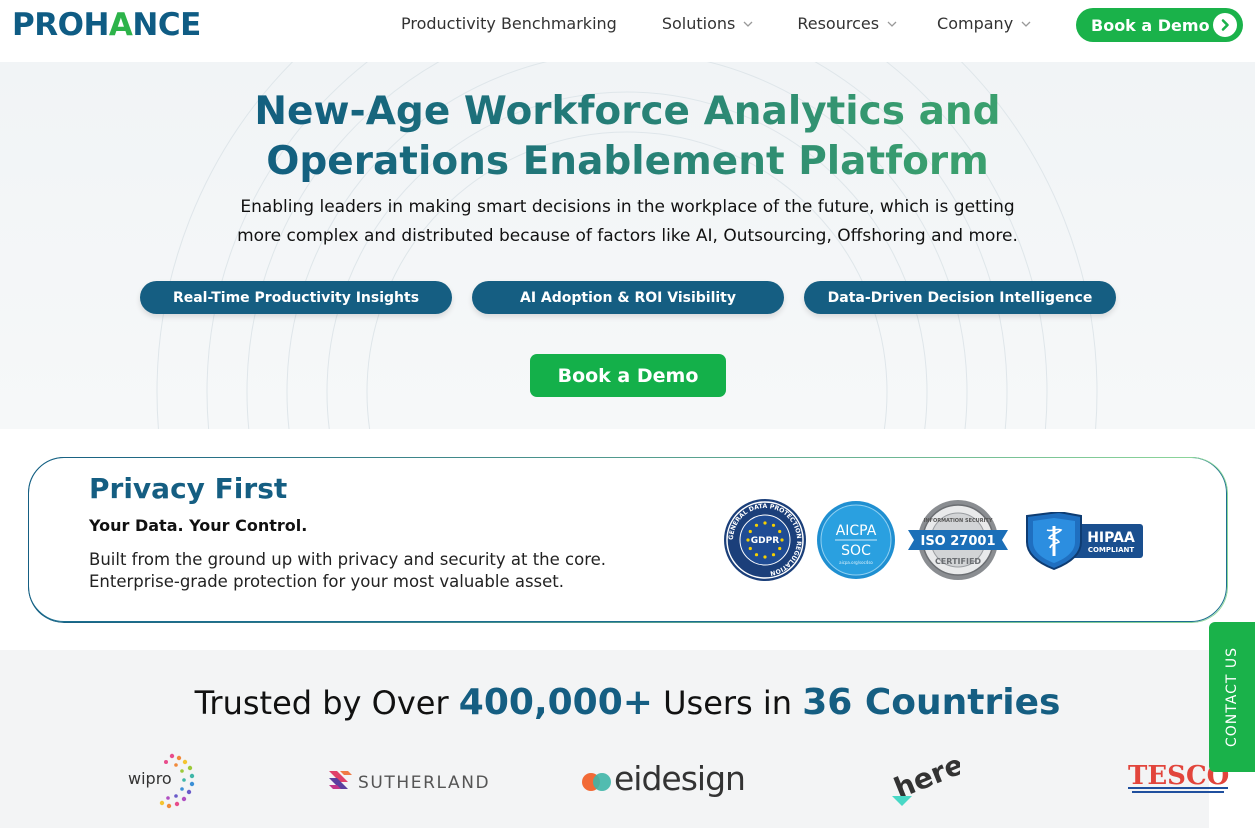 This screenshot has width=1255, height=828. I want to click on gdpr-center-text: GDPR, so click(765, 541).